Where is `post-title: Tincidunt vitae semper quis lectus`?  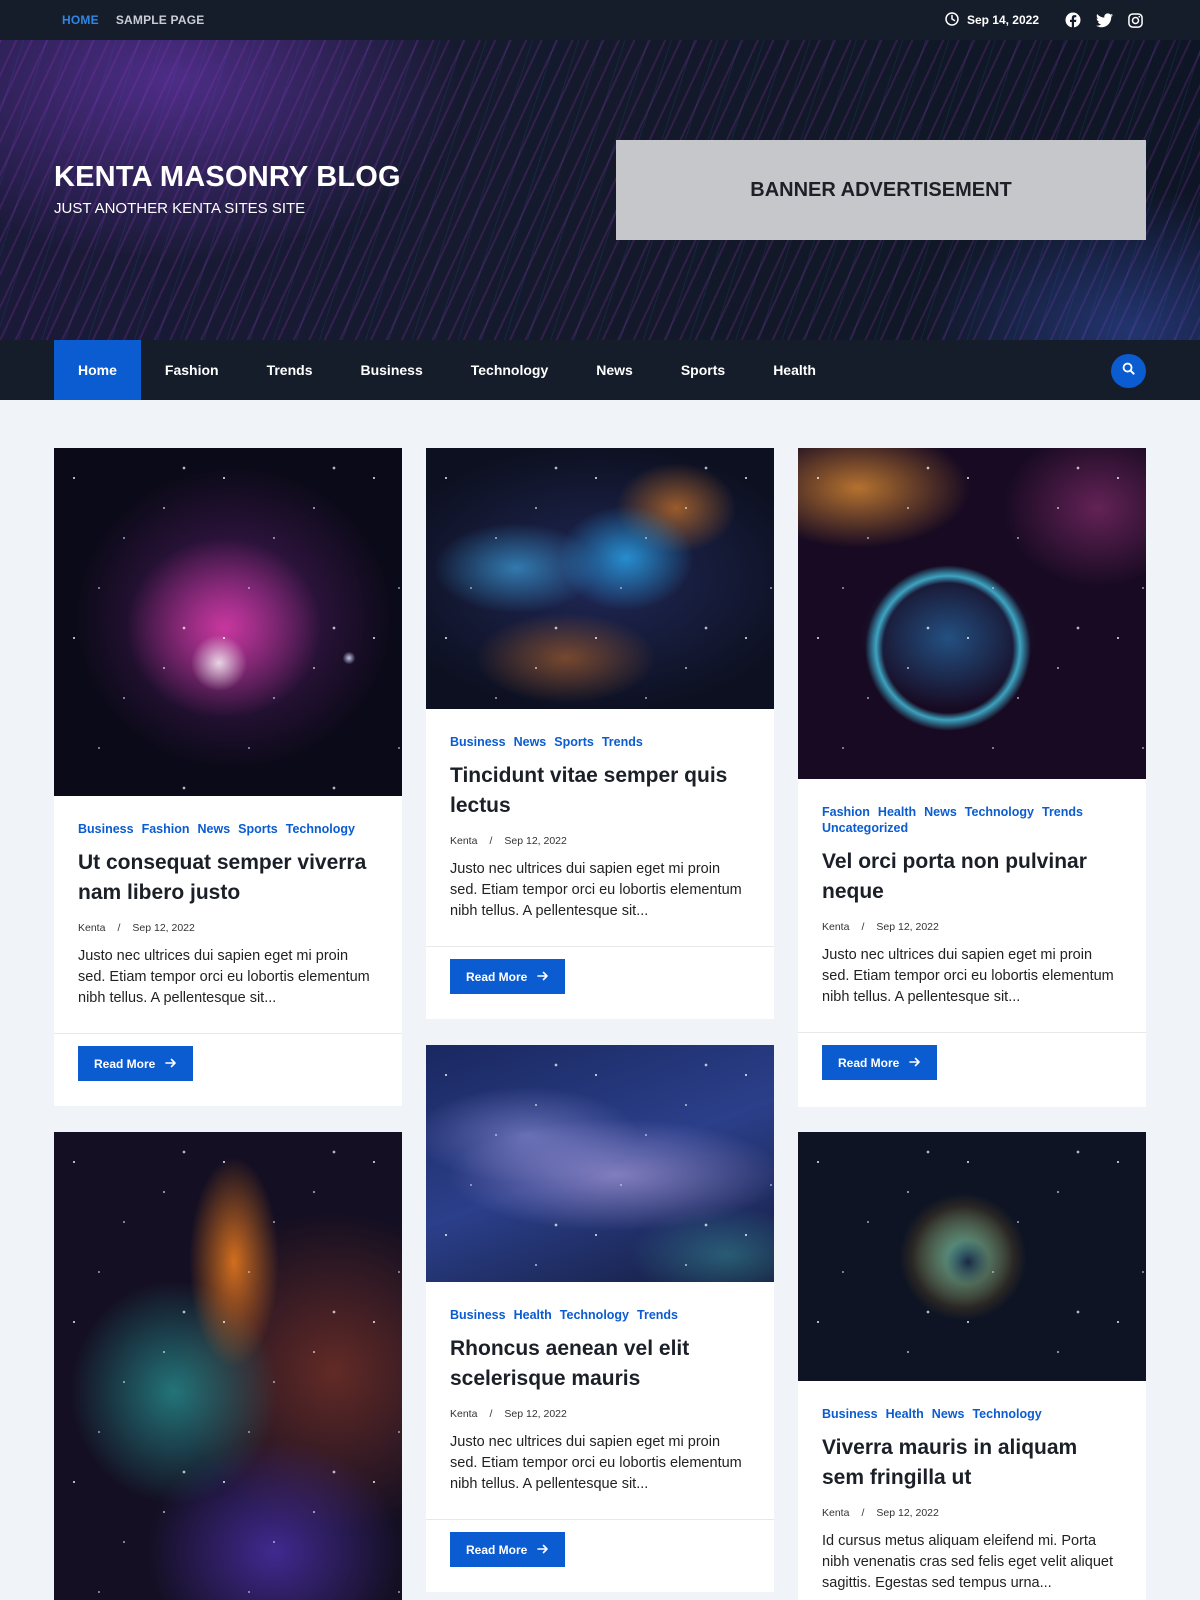 post-title: Tincidunt vitae semper quis lectus is located at coordinates (600, 791).